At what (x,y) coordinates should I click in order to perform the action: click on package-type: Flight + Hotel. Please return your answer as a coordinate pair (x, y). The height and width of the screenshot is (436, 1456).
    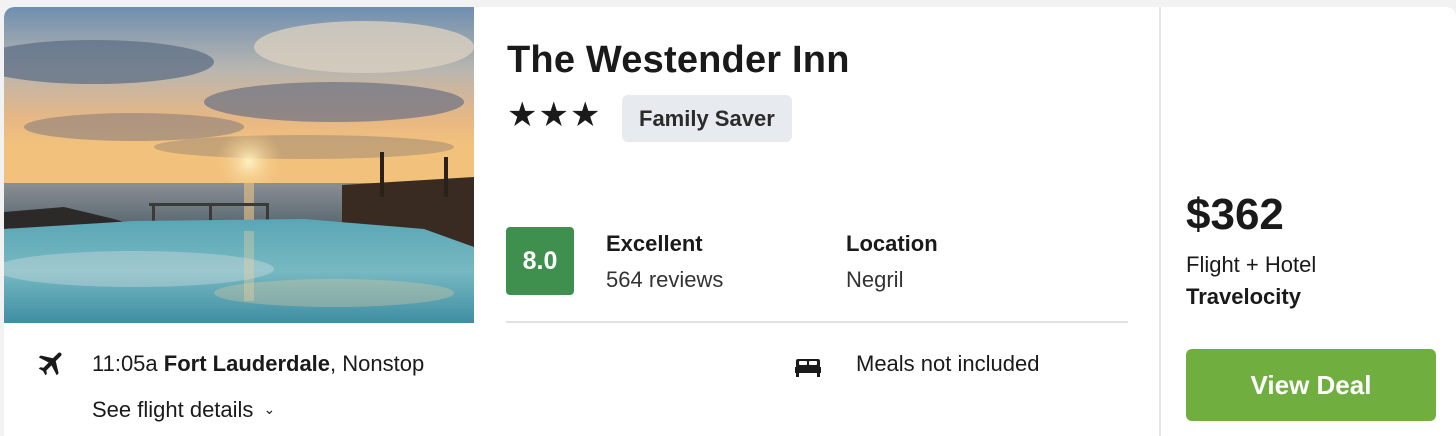
    Looking at the image, I should click on (1251, 264).